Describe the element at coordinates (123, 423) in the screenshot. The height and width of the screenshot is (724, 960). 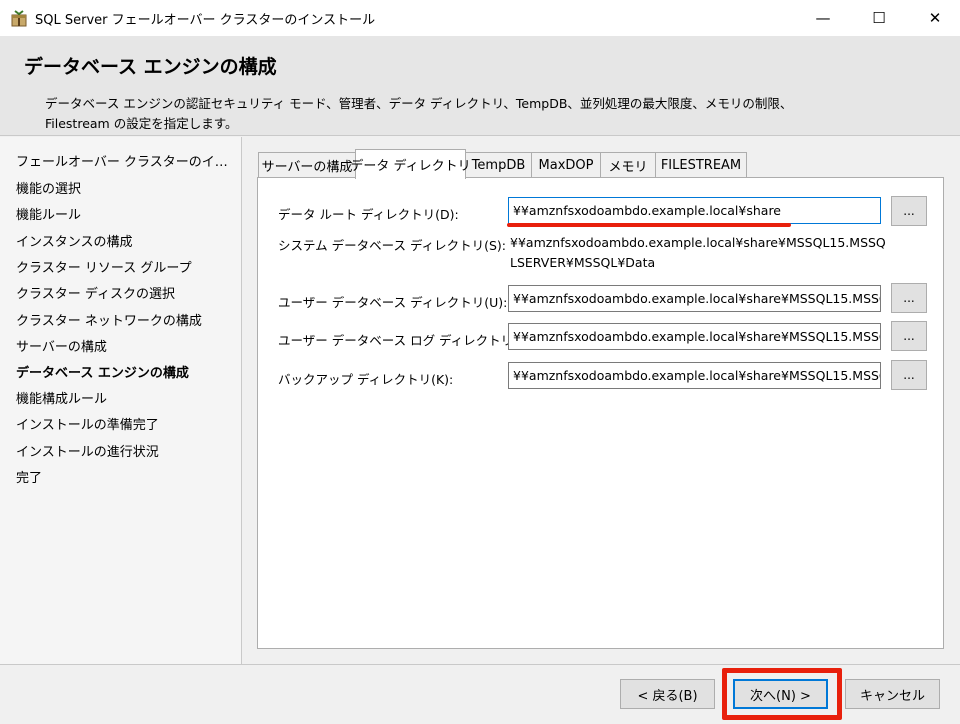
I see `nav-item-ready-to-install: インストールの準備完了` at that location.